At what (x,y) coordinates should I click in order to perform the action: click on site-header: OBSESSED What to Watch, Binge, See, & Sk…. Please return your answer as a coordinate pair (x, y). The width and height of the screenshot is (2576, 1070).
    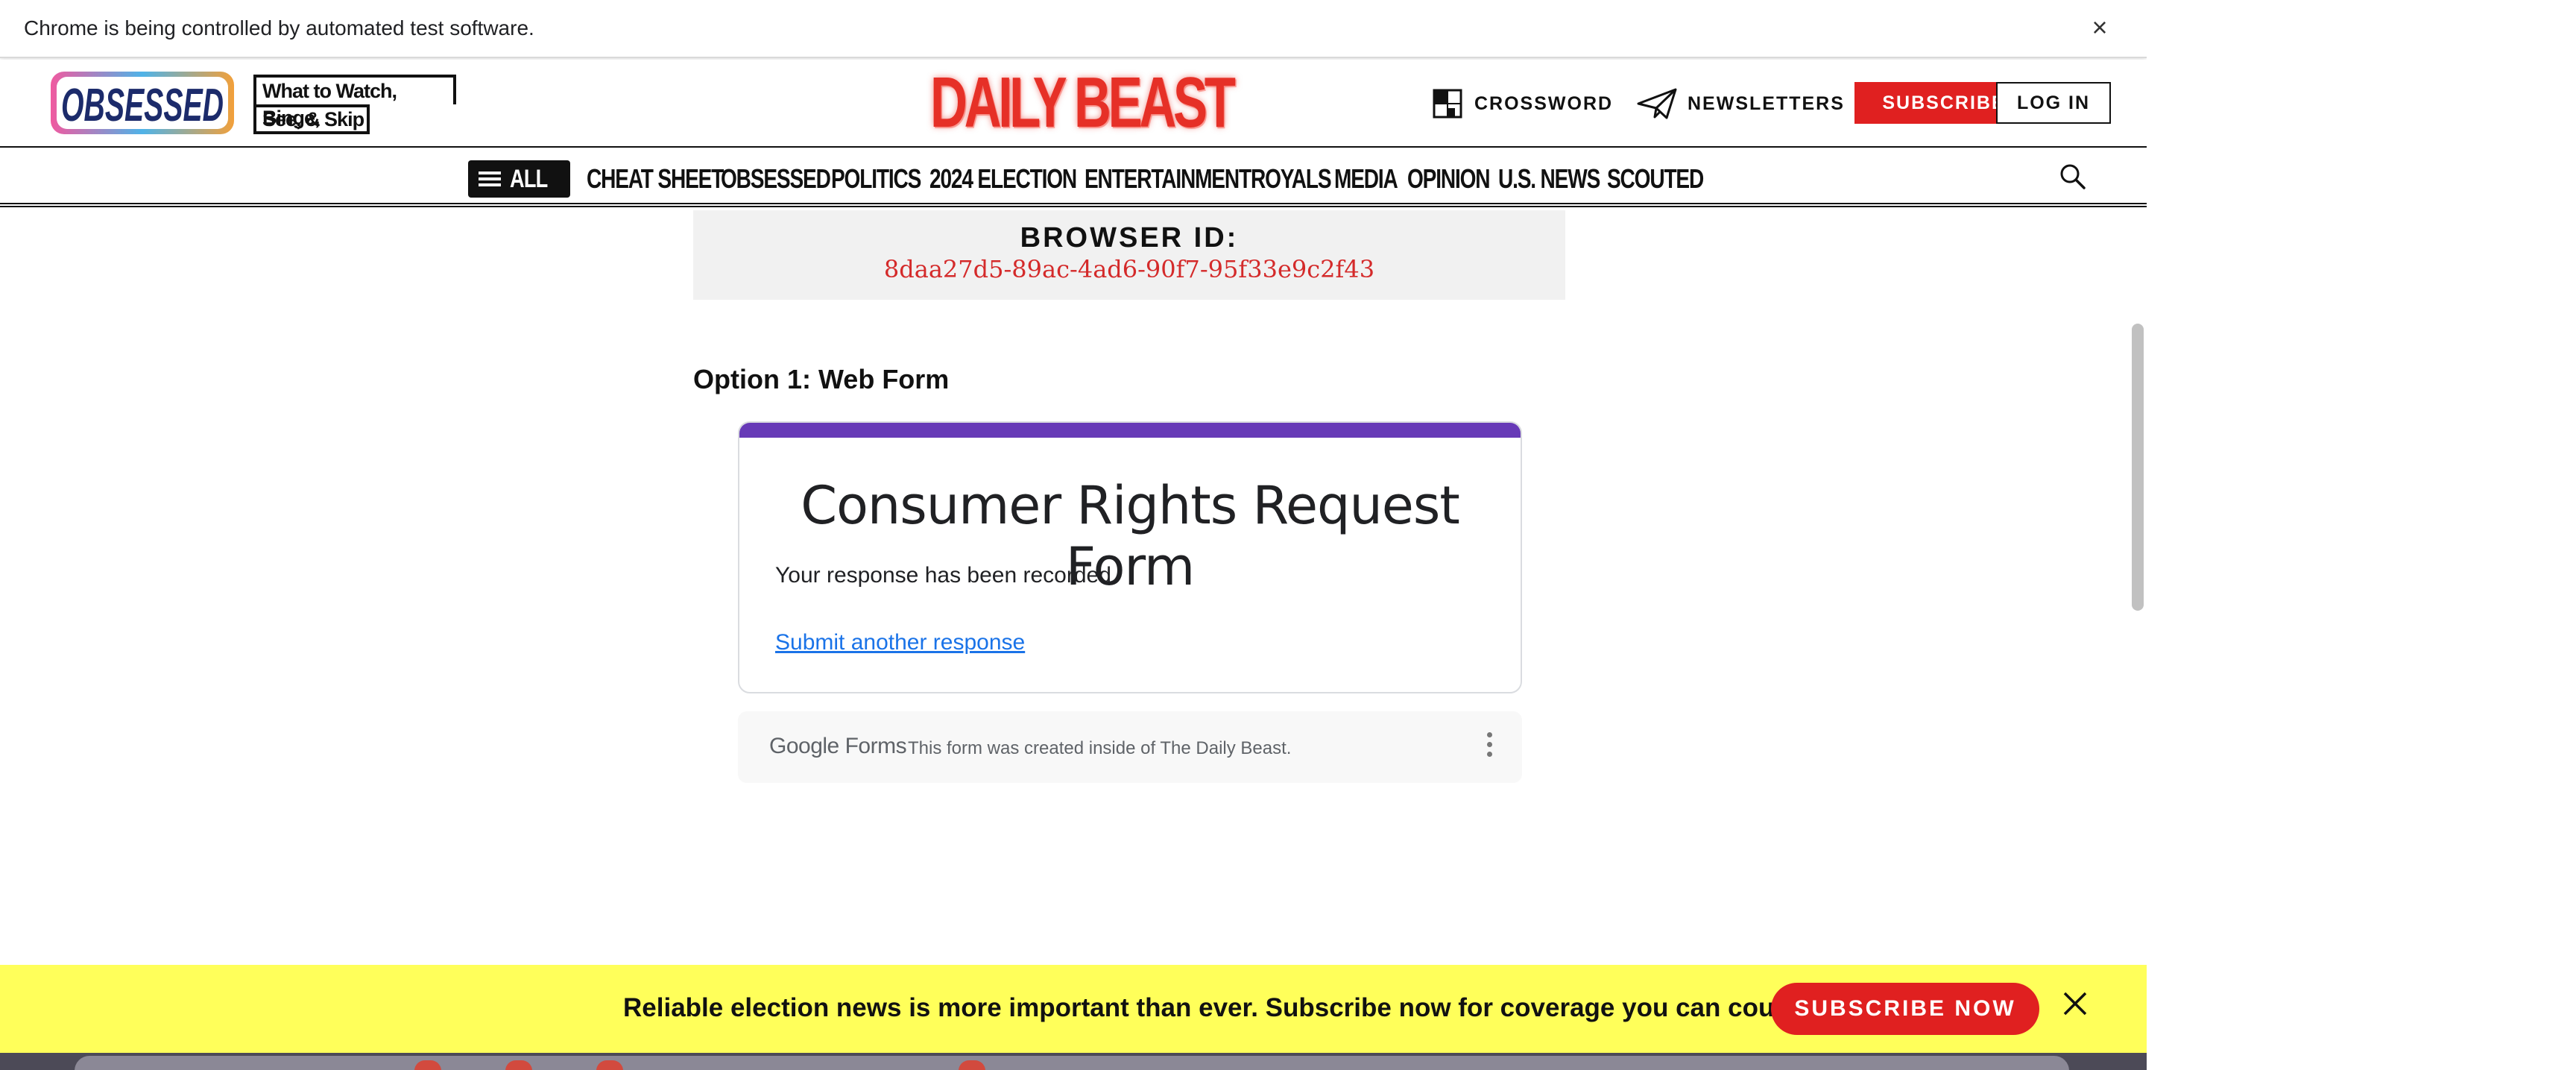
    Looking at the image, I should click on (1073, 104).